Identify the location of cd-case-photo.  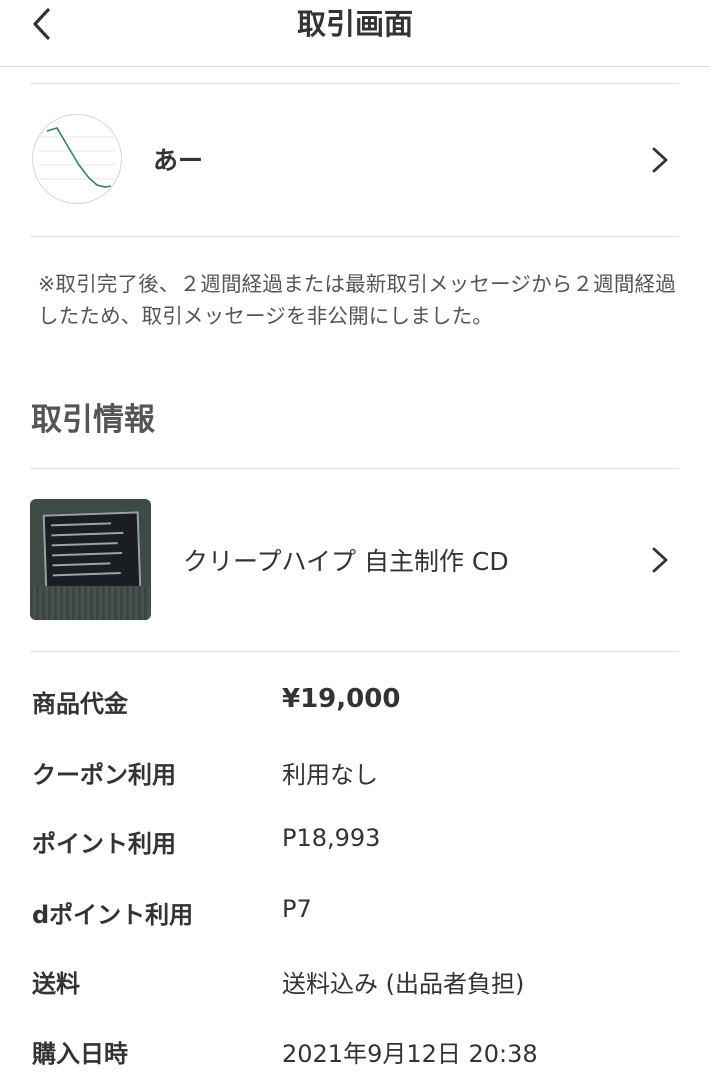
(92, 552).